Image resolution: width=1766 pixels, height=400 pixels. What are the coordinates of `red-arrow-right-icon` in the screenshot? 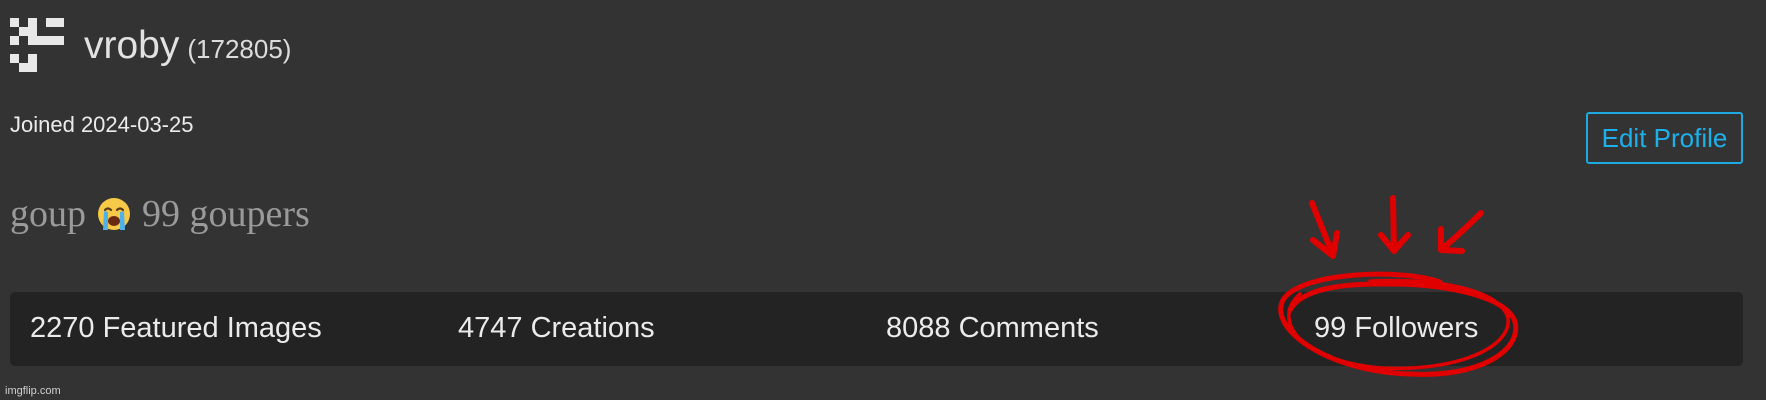 It's located at (1461, 231).